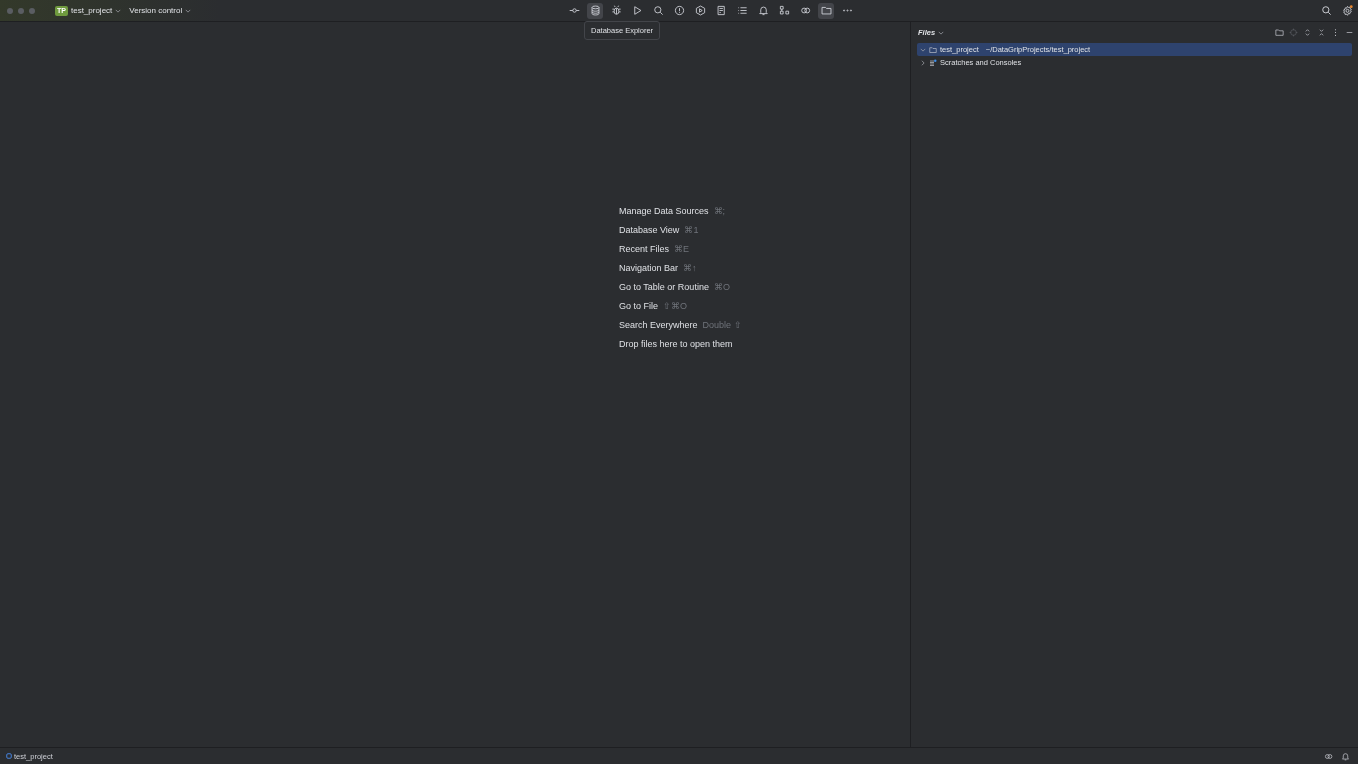  What do you see at coordinates (1321, 32) in the screenshot?
I see `collapse-all-icon` at bounding box center [1321, 32].